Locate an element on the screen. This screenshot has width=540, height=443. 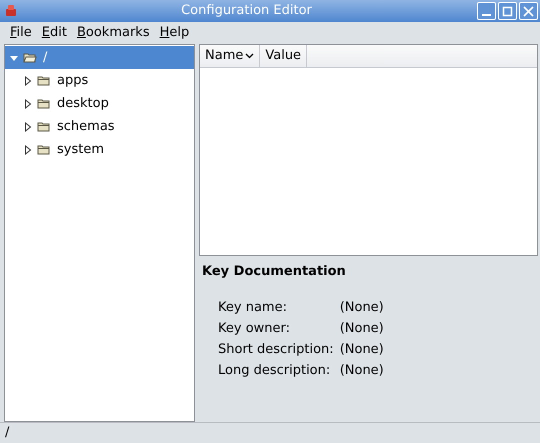
menu-item: Help is located at coordinates (174, 33).